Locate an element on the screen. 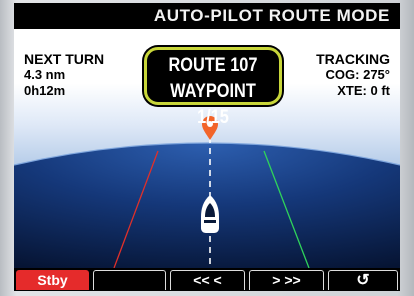 The image size is (414, 296). return-key: ↺ is located at coordinates (363, 280).